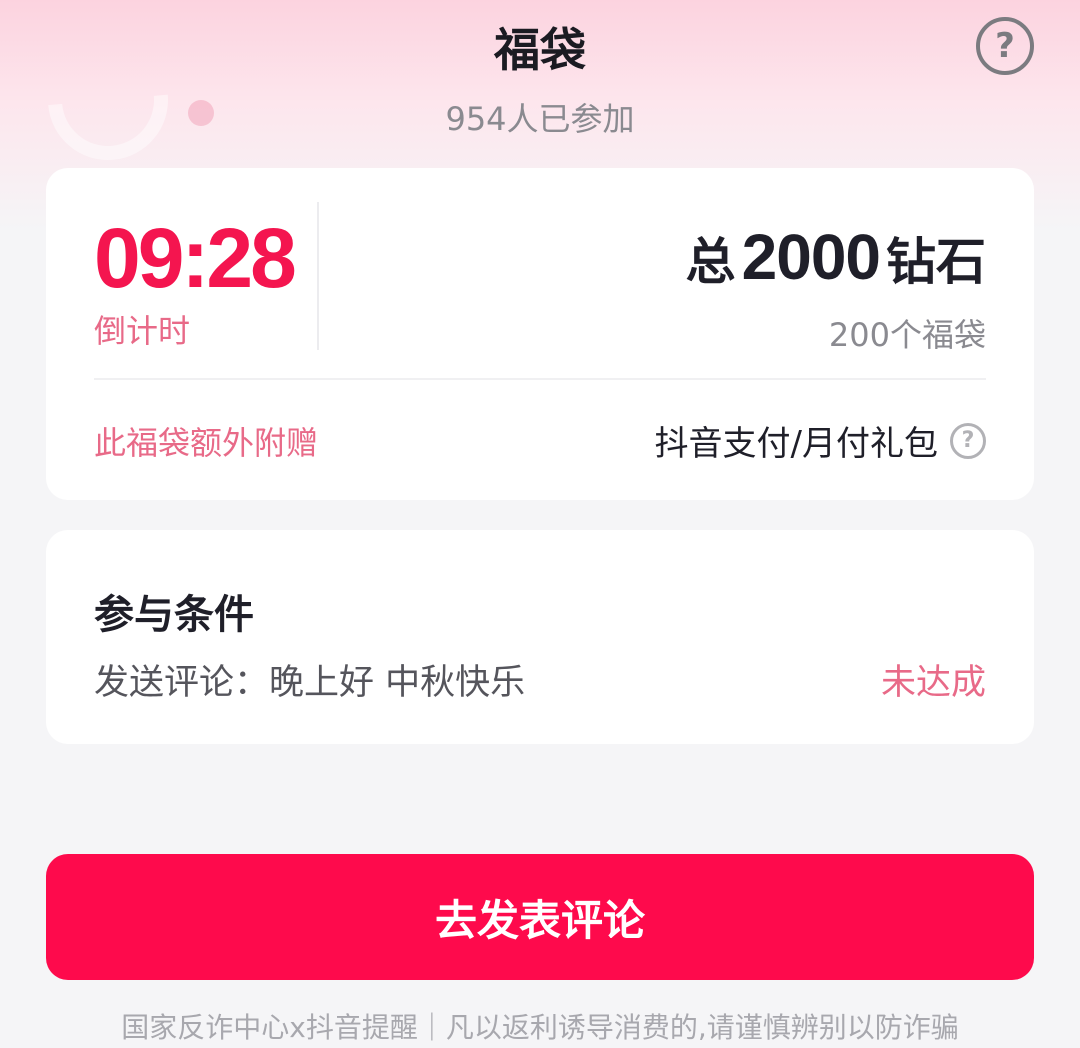 The height and width of the screenshot is (1048, 1080). Describe the element at coordinates (811, 257) in the screenshot. I see `prize-amount: 2000` at that location.